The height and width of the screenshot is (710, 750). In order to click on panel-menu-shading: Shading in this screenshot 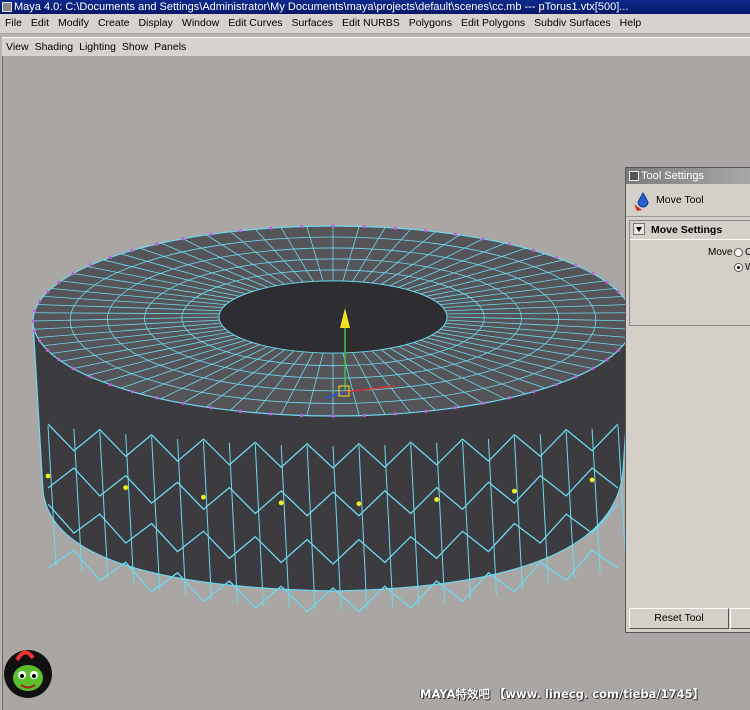, I will do `click(53, 47)`.